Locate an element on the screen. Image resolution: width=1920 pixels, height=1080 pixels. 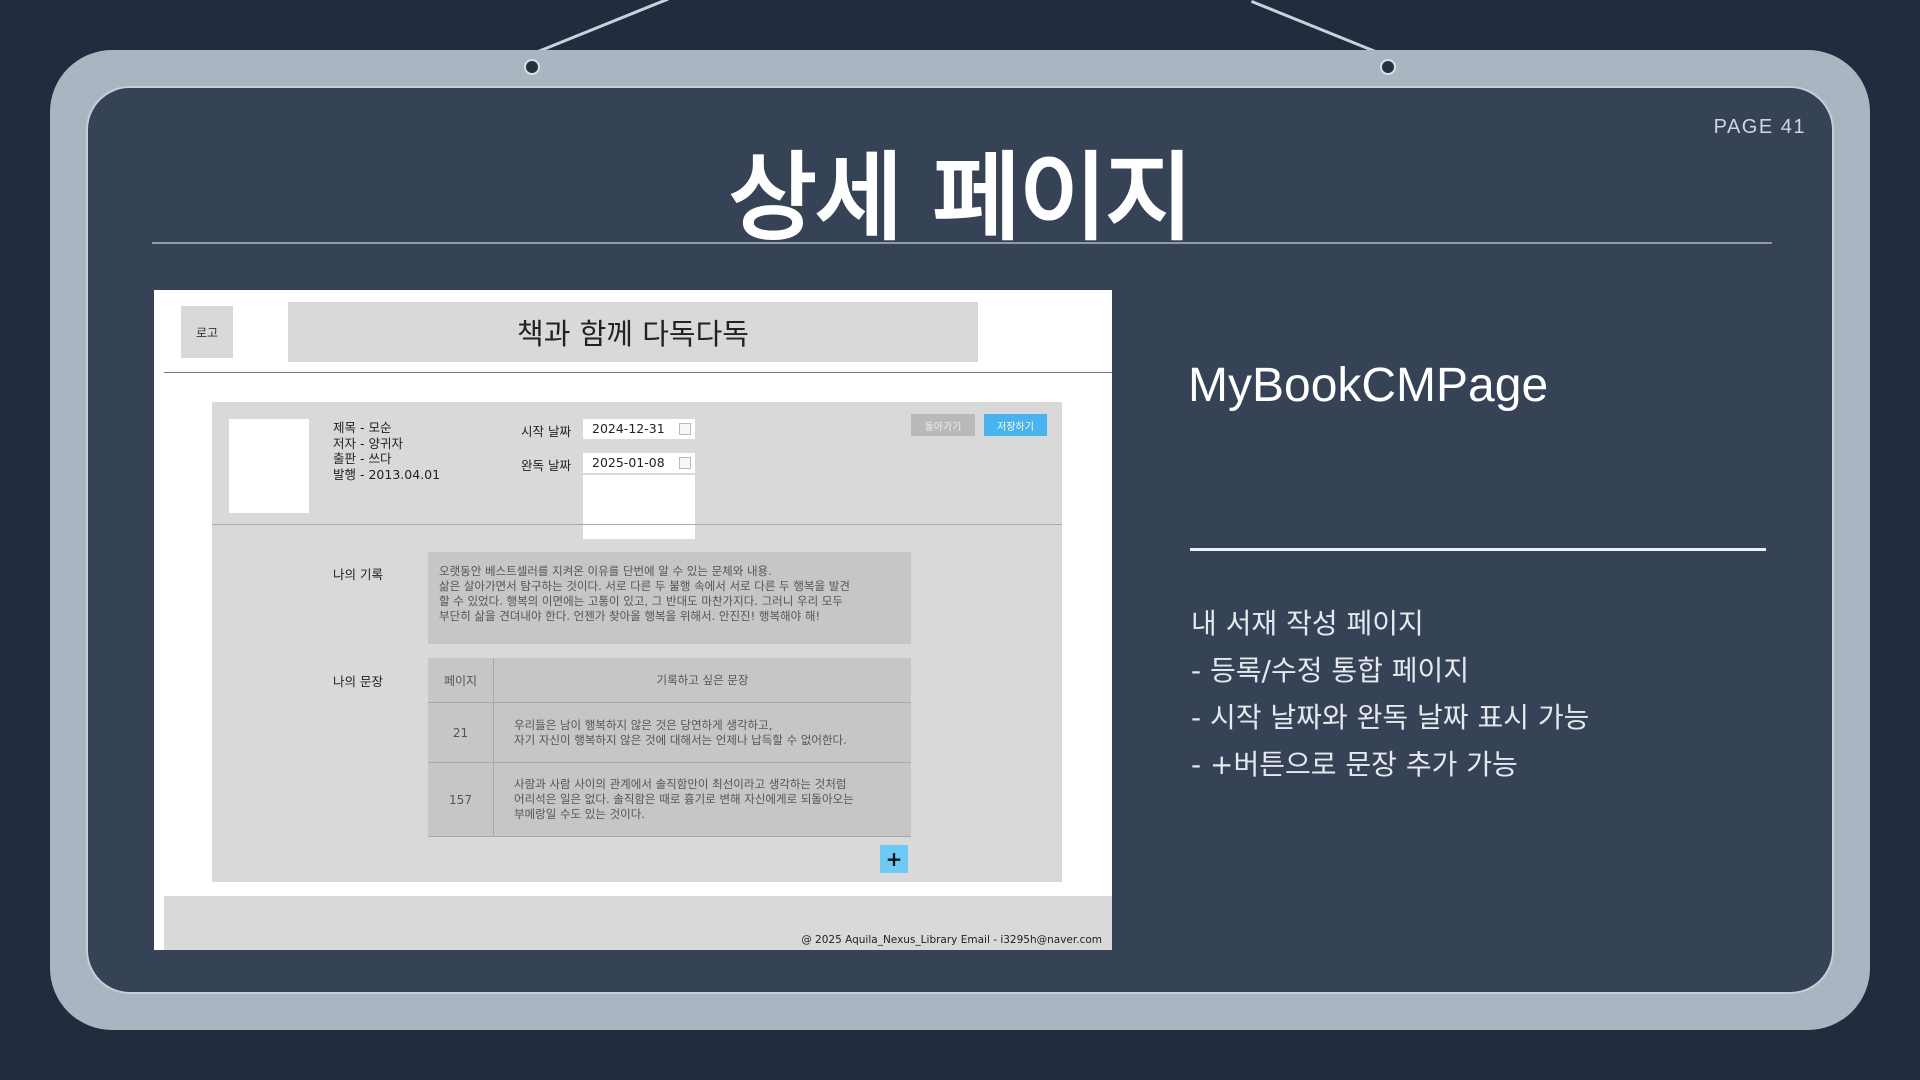
end-date-value: 2025-01-08 is located at coordinates (628, 462).